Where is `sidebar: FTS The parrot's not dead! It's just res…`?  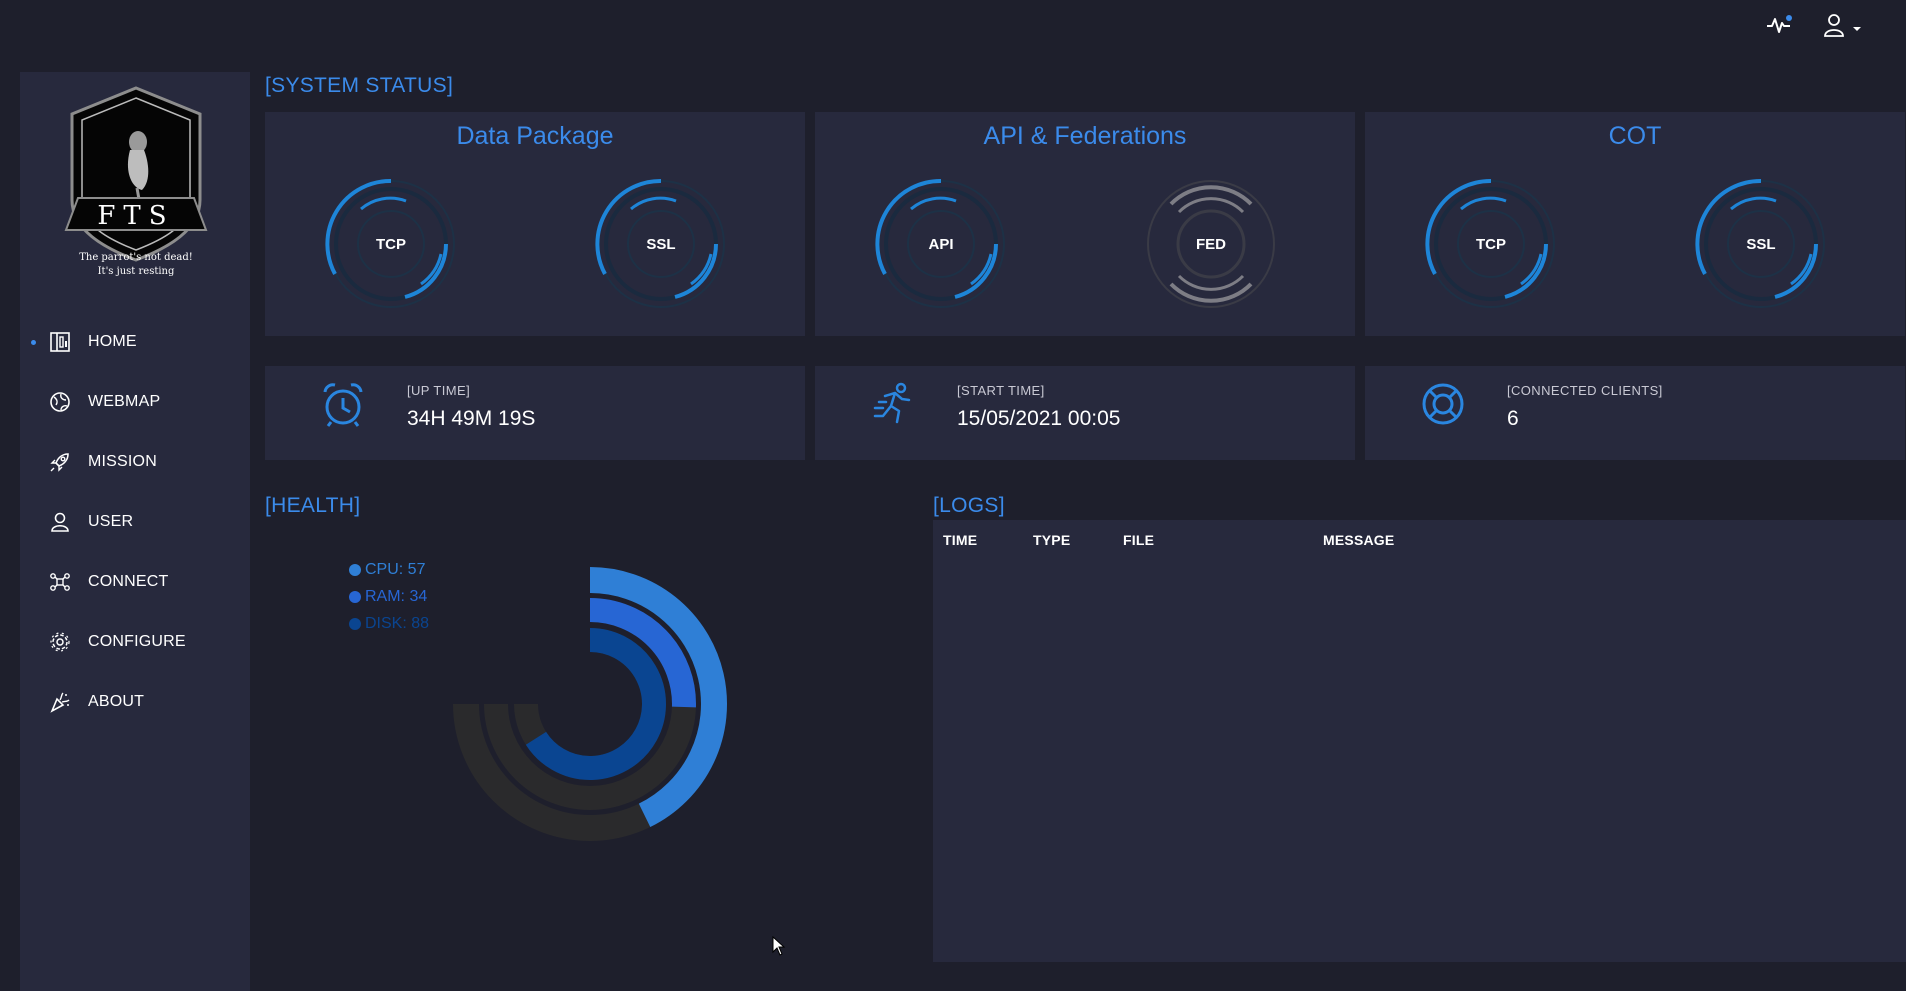 sidebar: FTS The parrot's not dead! It's just res… is located at coordinates (135, 531).